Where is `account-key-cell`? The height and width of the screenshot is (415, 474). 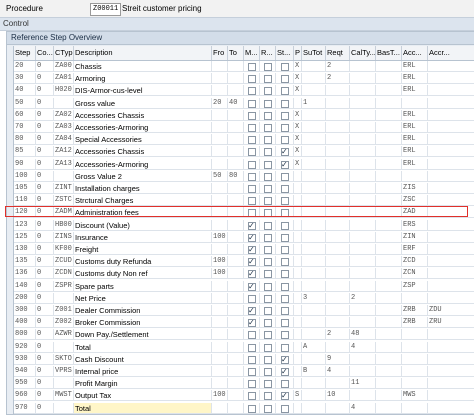 account-key-cell is located at coordinates (415, 359).